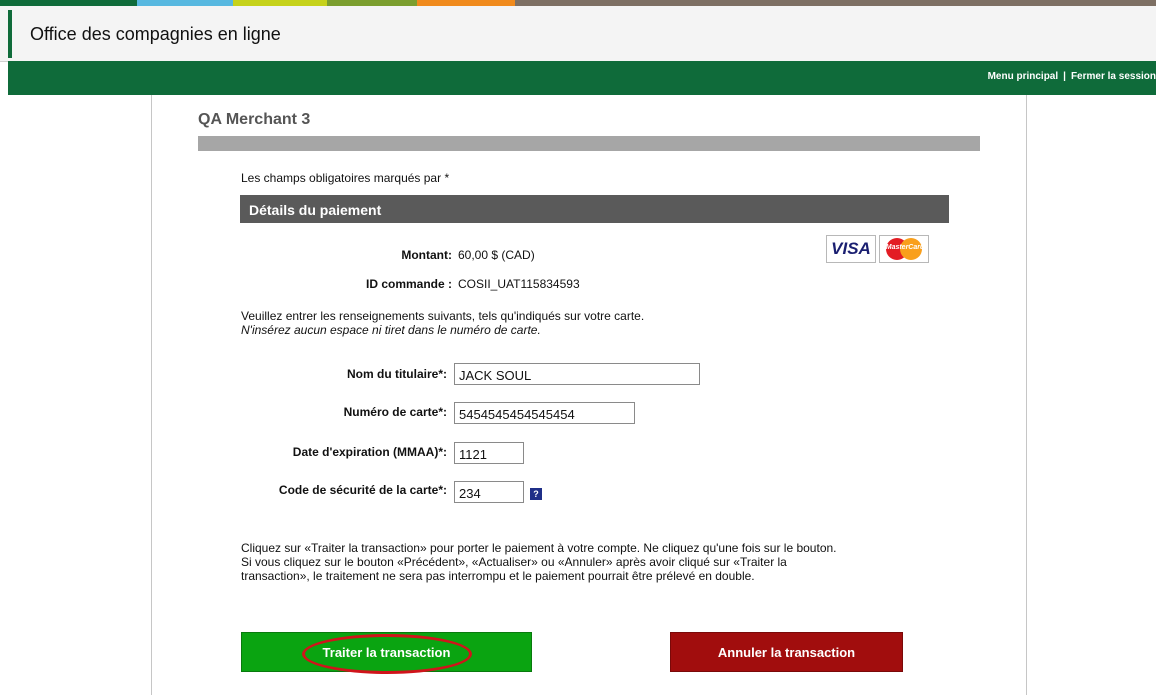  What do you see at coordinates (489, 453) in the screenshot?
I see `expiry-input` at bounding box center [489, 453].